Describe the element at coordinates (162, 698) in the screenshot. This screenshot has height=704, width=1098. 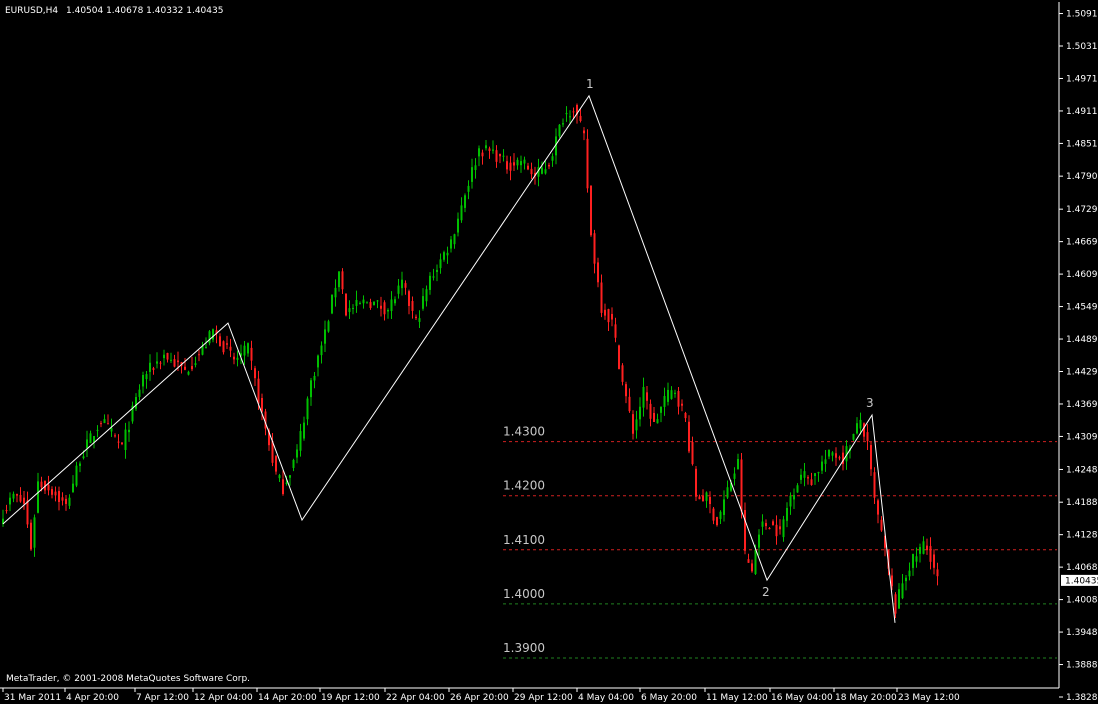
I see `time-tick-label: 7 Apr 12:00` at that location.